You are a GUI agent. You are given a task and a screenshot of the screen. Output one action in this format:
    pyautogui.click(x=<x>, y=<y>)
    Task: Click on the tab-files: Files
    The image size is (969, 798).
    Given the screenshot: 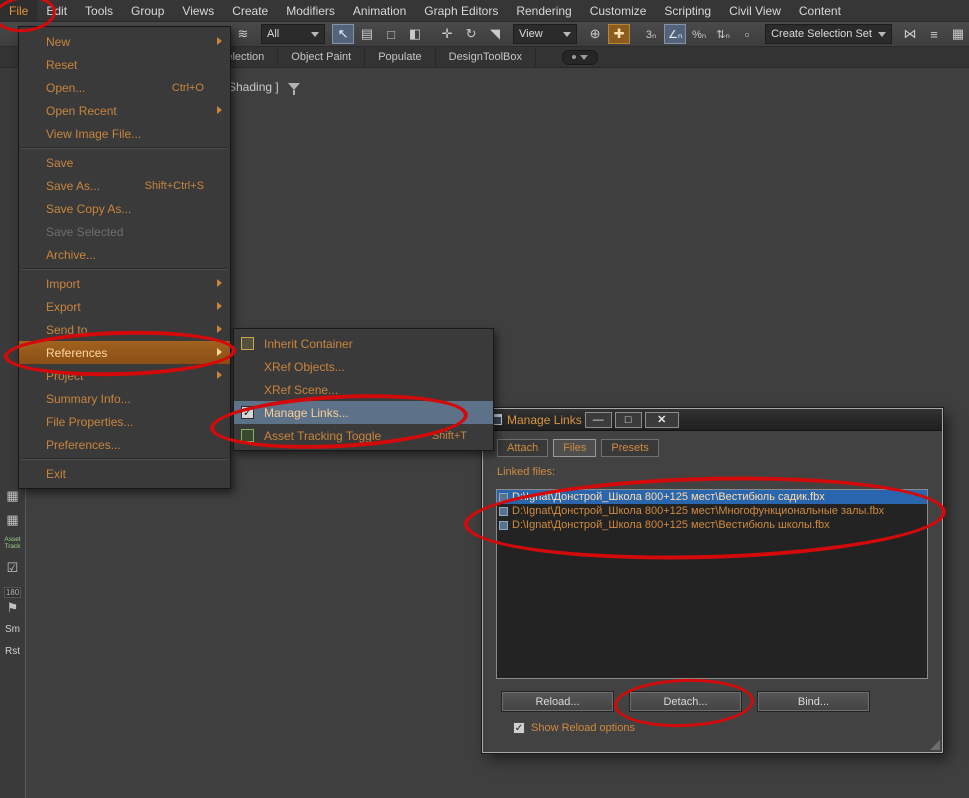 What is the action you would take?
    pyautogui.click(x=575, y=448)
    